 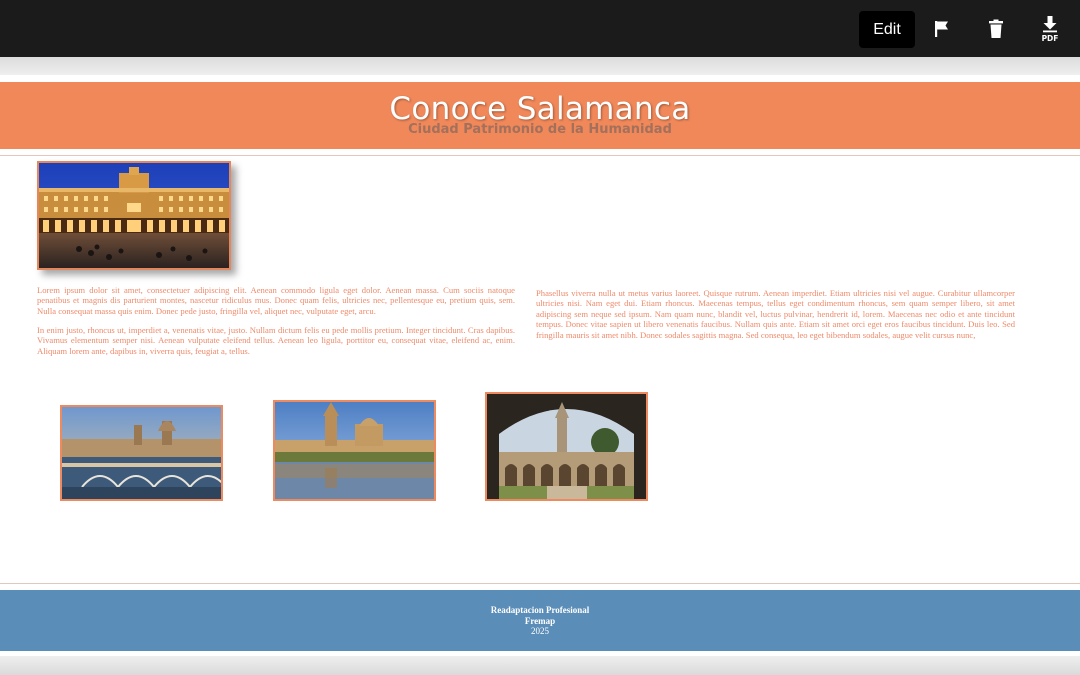 What do you see at coordinates (1050, 29) in the screenshot?
I see `download-pdf-icon: PDF` at bounding box center [1050, 29].